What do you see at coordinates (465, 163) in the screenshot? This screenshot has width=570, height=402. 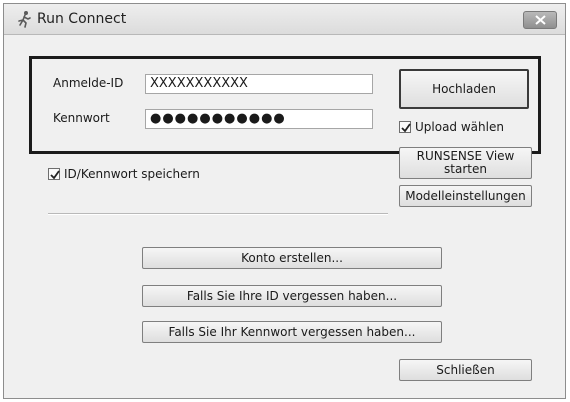 I see `runsense-view-button: RUNSENSE View starten` at bounding box center [465, 163].